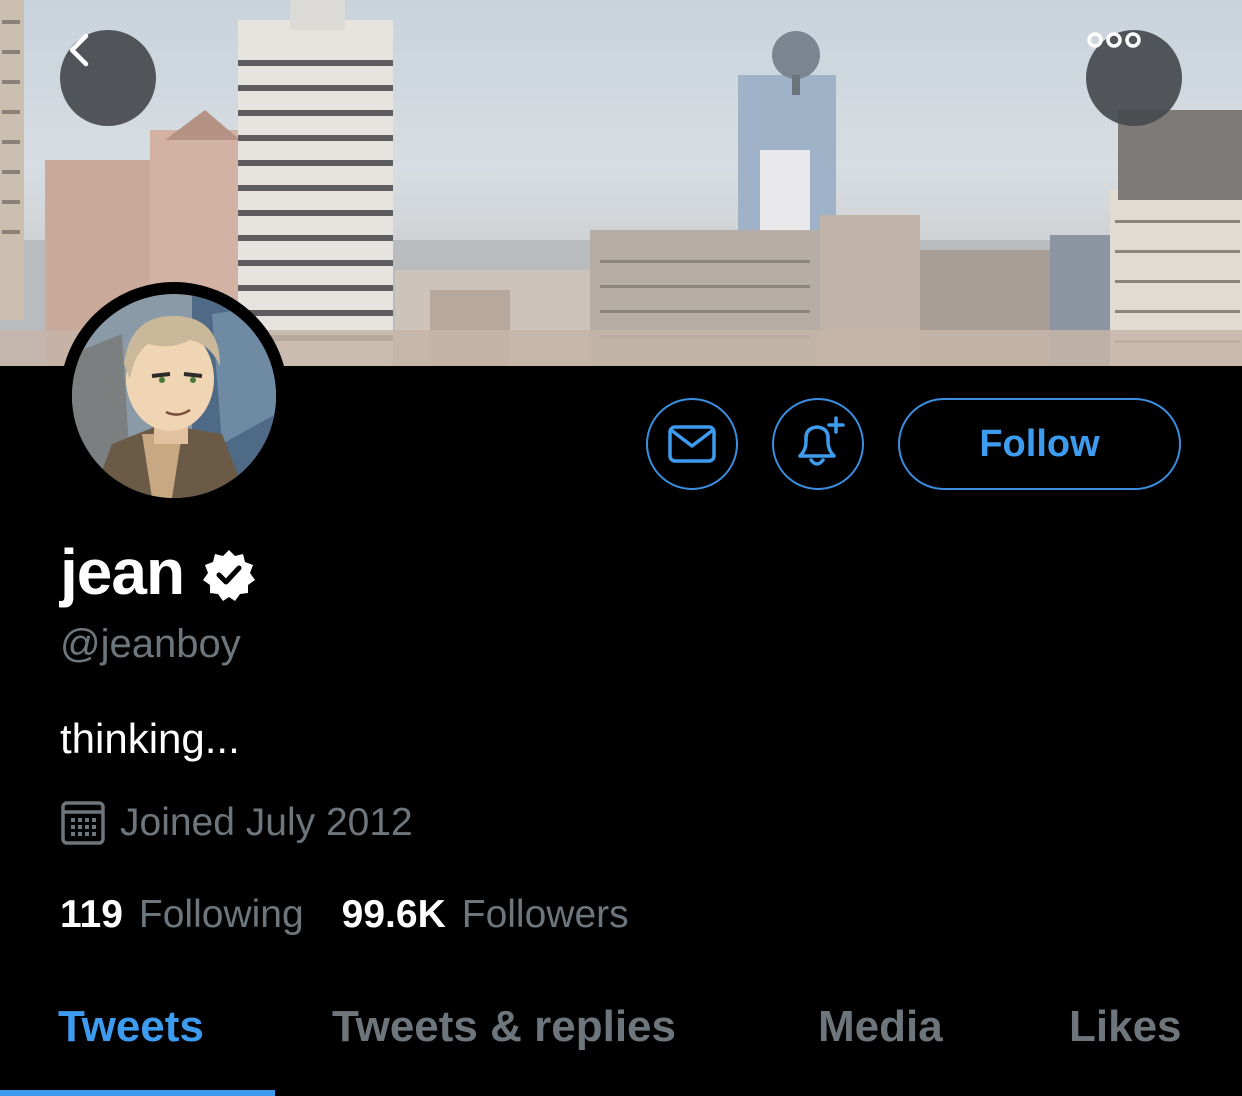 The height and width of the screenshot is (1096, 1242). I want to click on back-button, so click(108, 78).